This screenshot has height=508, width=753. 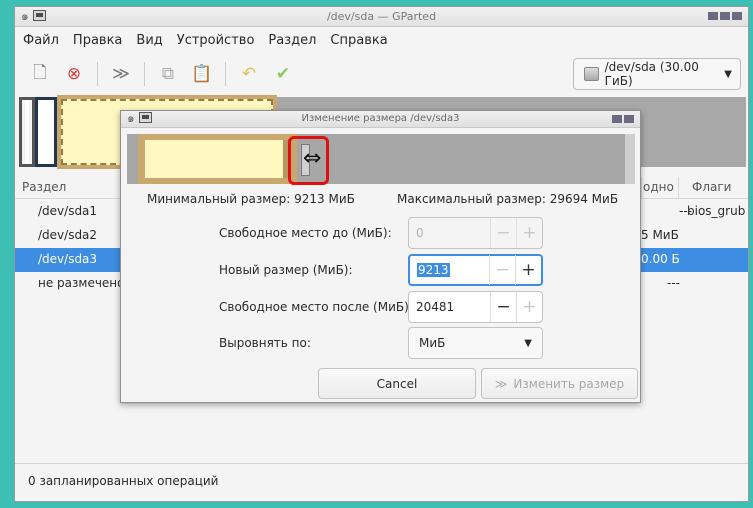 What do you see at coordinates (660, 235) in the screenshot?
I see `partition-free: 5 МиБ` at bounding box center [660, 235].